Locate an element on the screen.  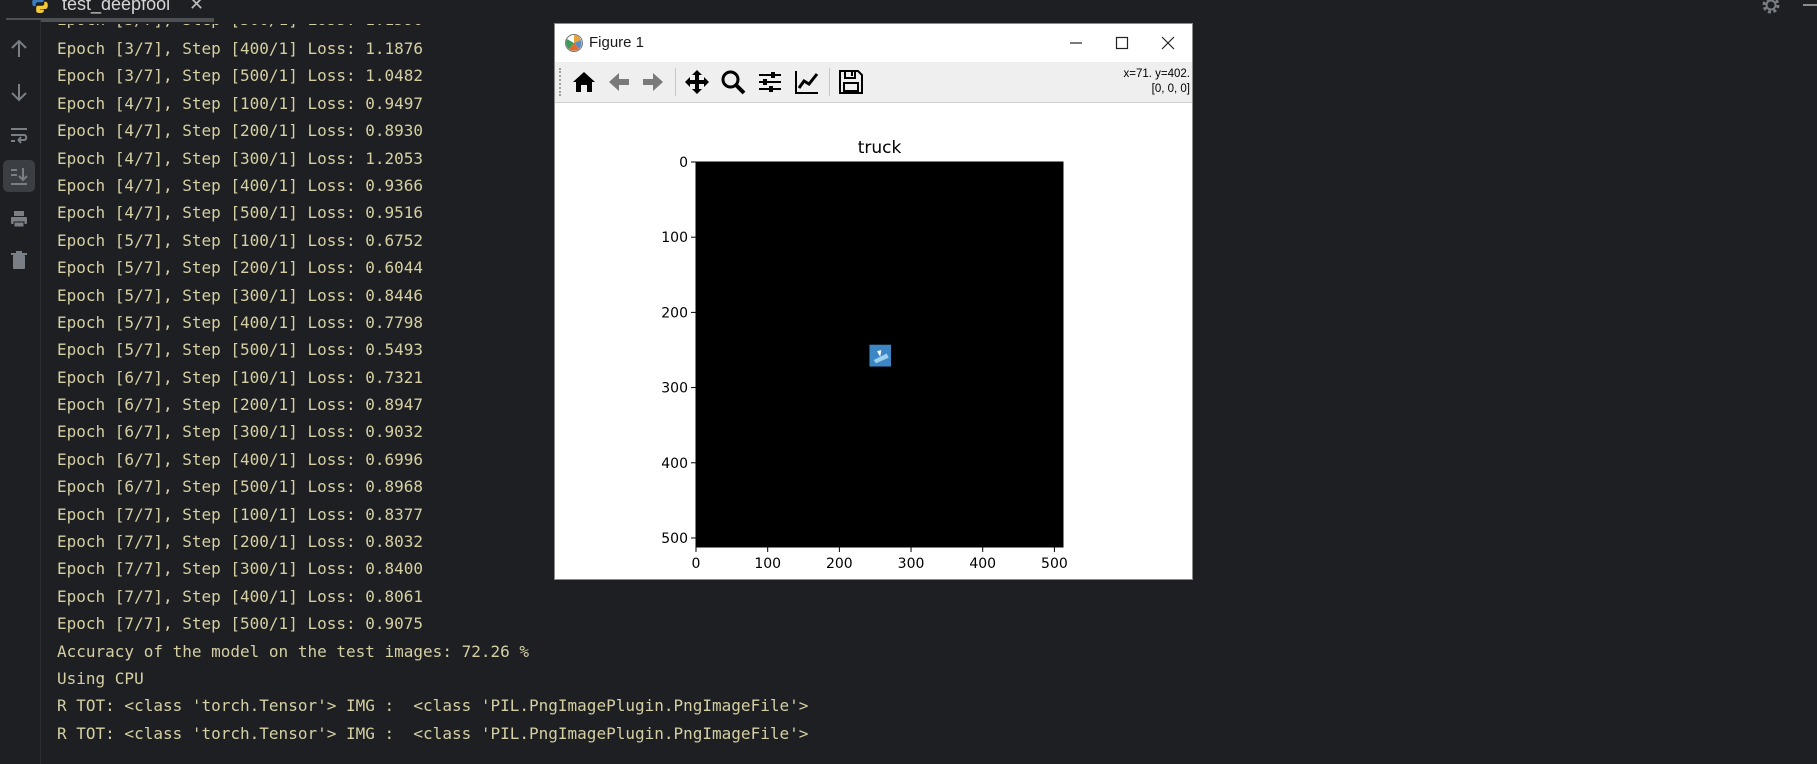
edit-curves-icon is located at coordinates (807, 82).